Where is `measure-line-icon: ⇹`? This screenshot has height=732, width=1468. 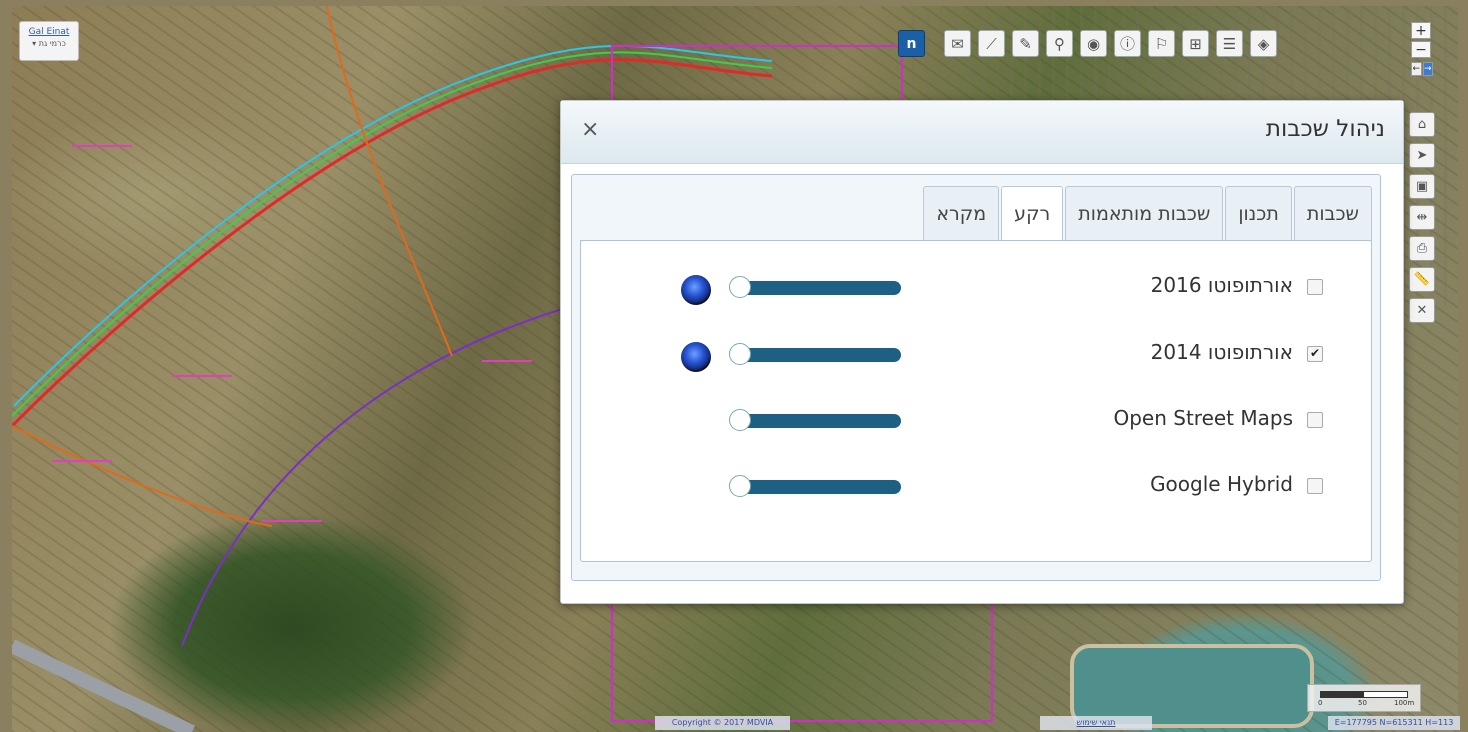
measure-line-icon: ⇹ is located at coordinates (1422, 217).